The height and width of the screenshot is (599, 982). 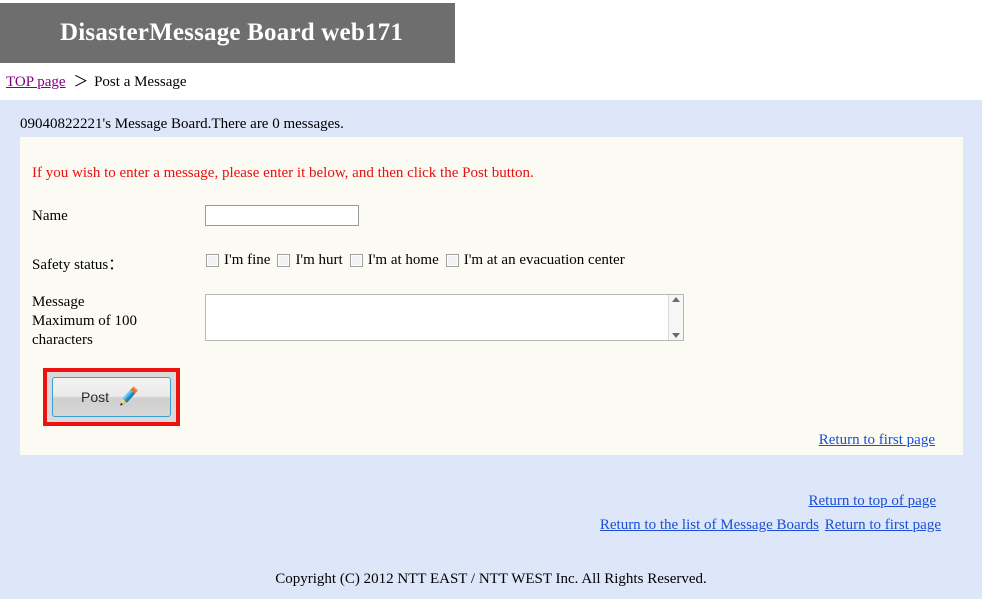 What do you see at coordinates (36, 82) in the screenshot?
I see `breadcrumb-link-top-page: TOP page` at bounding box center [36, 82].